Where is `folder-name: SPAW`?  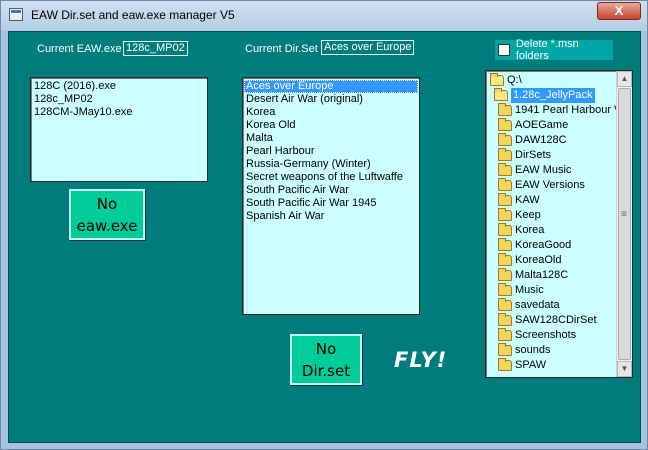
folder-name: SPAW is located at coordinates (531, 365).